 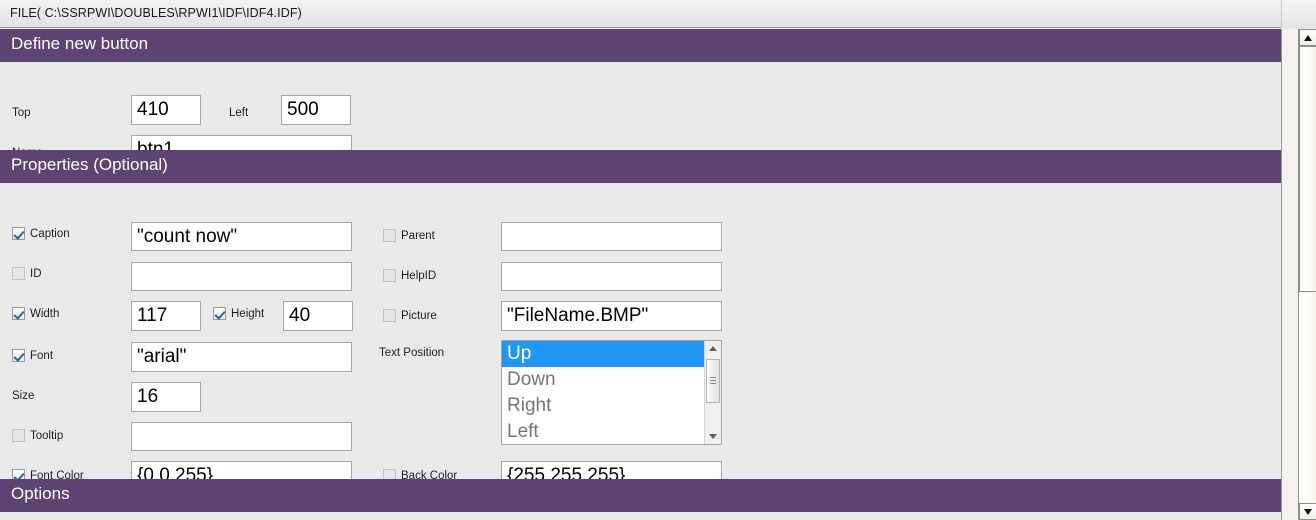 I want to click on id-input, so click(x=241, y=276).